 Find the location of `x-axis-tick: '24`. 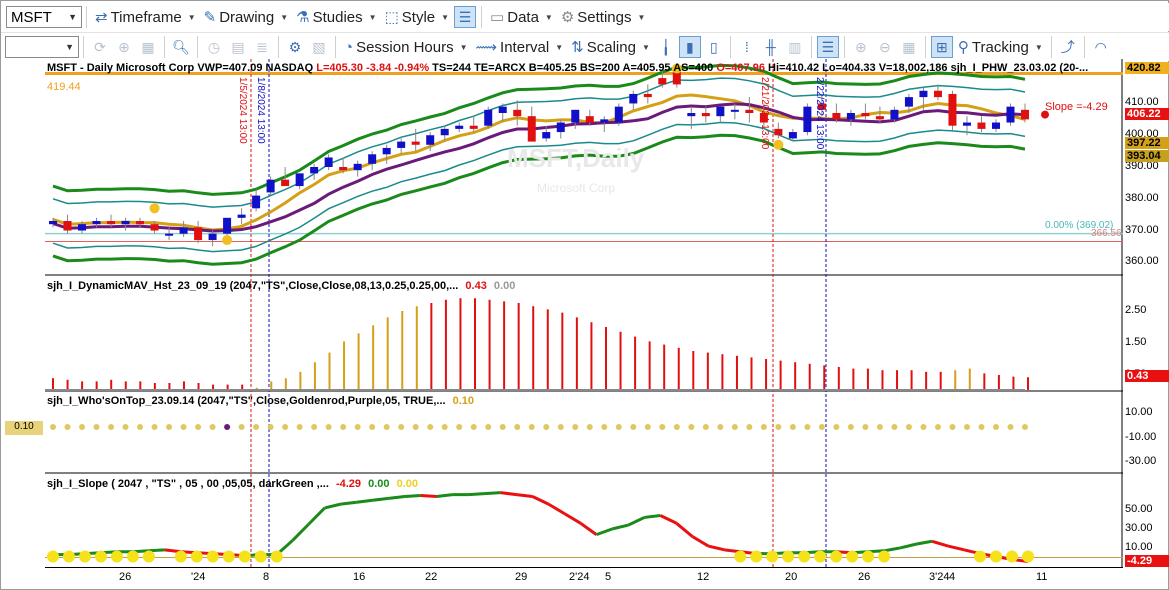

x-axis-tick: '24 is located at coordinates (198, 577).